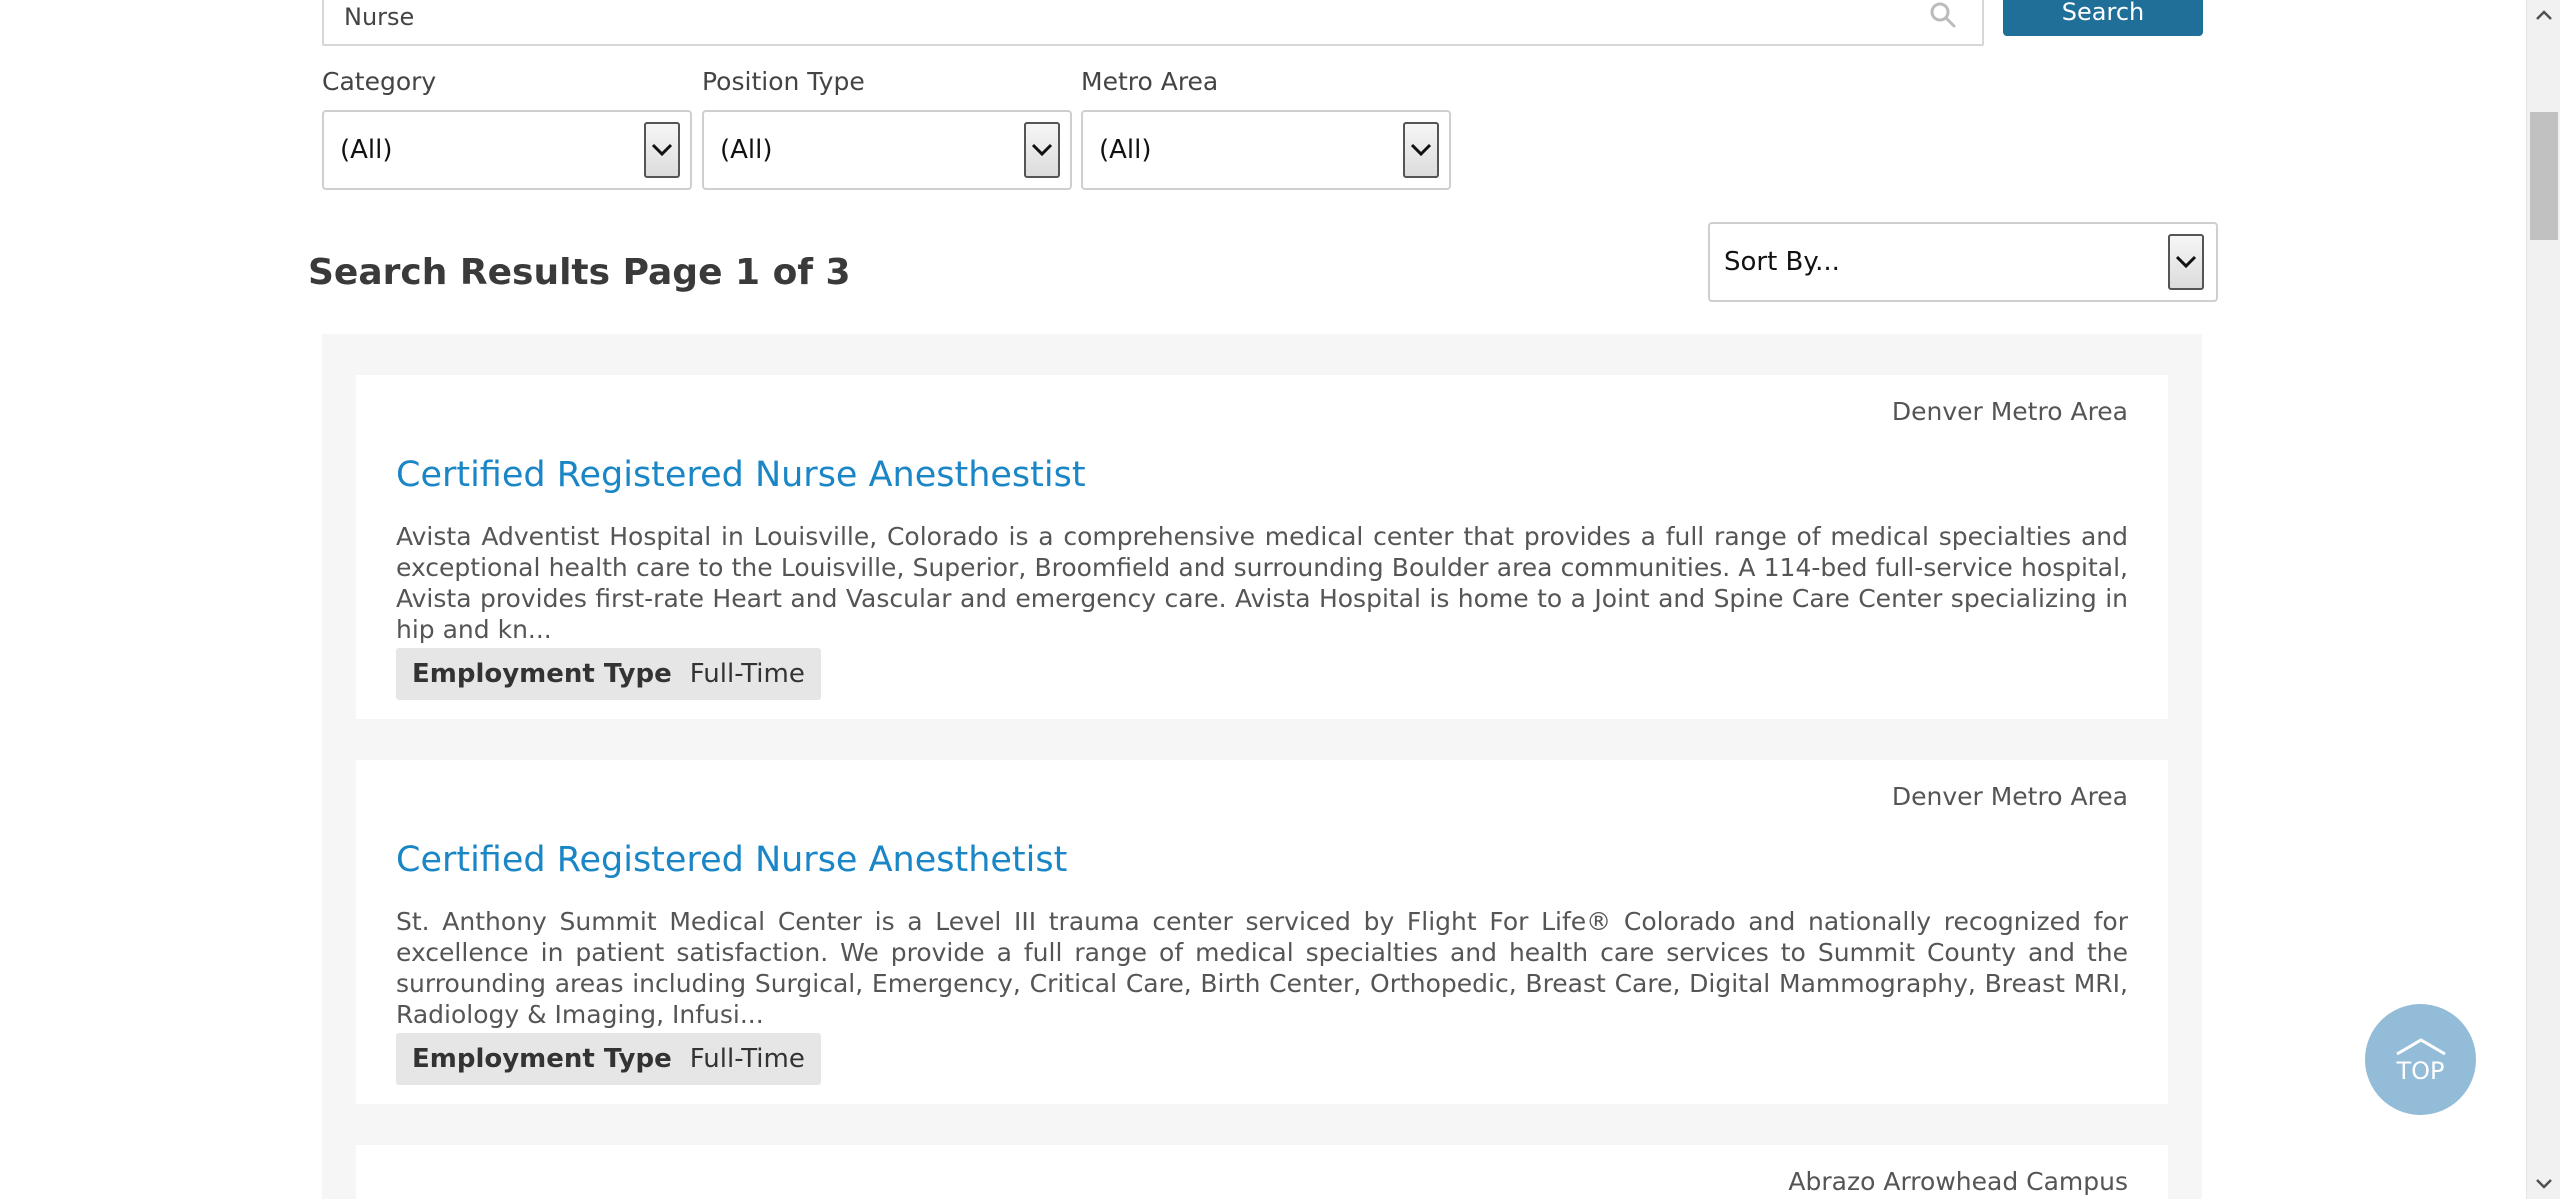 The height and width of the screenshot is (1199, 2560). What do you see at coordinates (1150, 81) in the screenshot?
I see `filter-metro-area-label: Metro Area` at bounding box center [1150, 81].